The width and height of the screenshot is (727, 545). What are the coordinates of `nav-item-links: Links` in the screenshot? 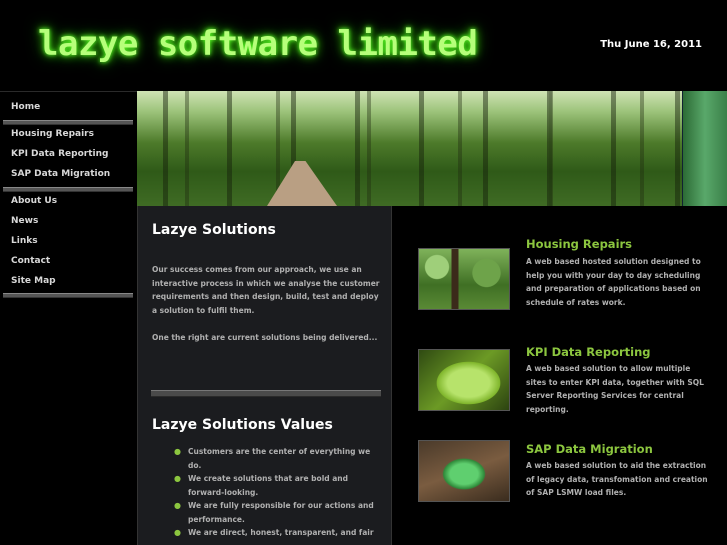 It's located at (24, 241).